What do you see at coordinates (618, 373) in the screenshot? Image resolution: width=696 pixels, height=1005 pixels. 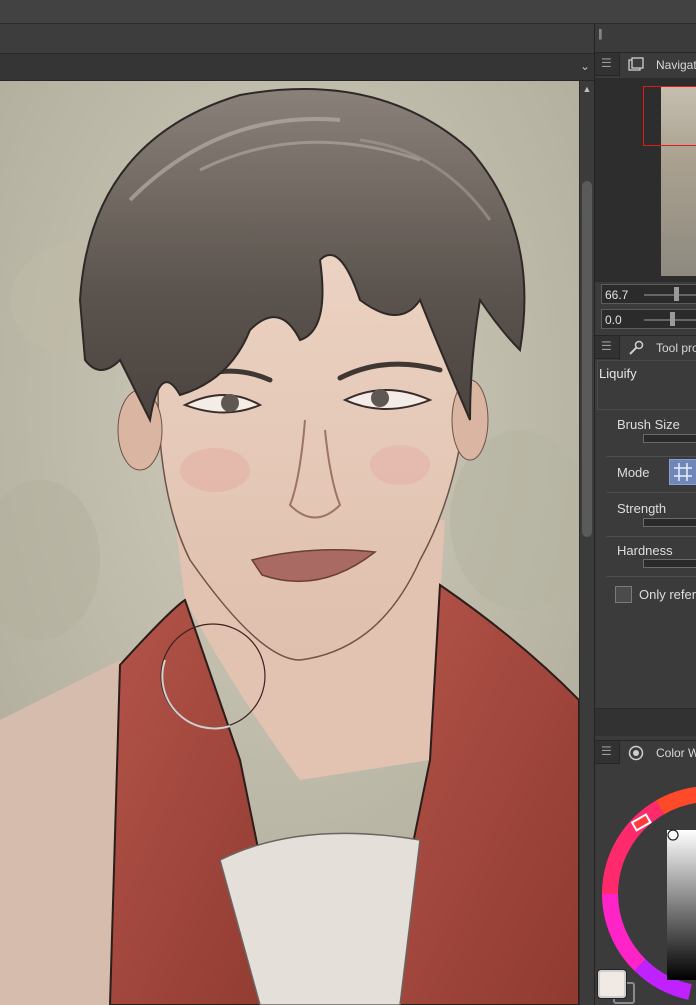 I see `tool-name: Liquify` at bounding box center [618, 373].